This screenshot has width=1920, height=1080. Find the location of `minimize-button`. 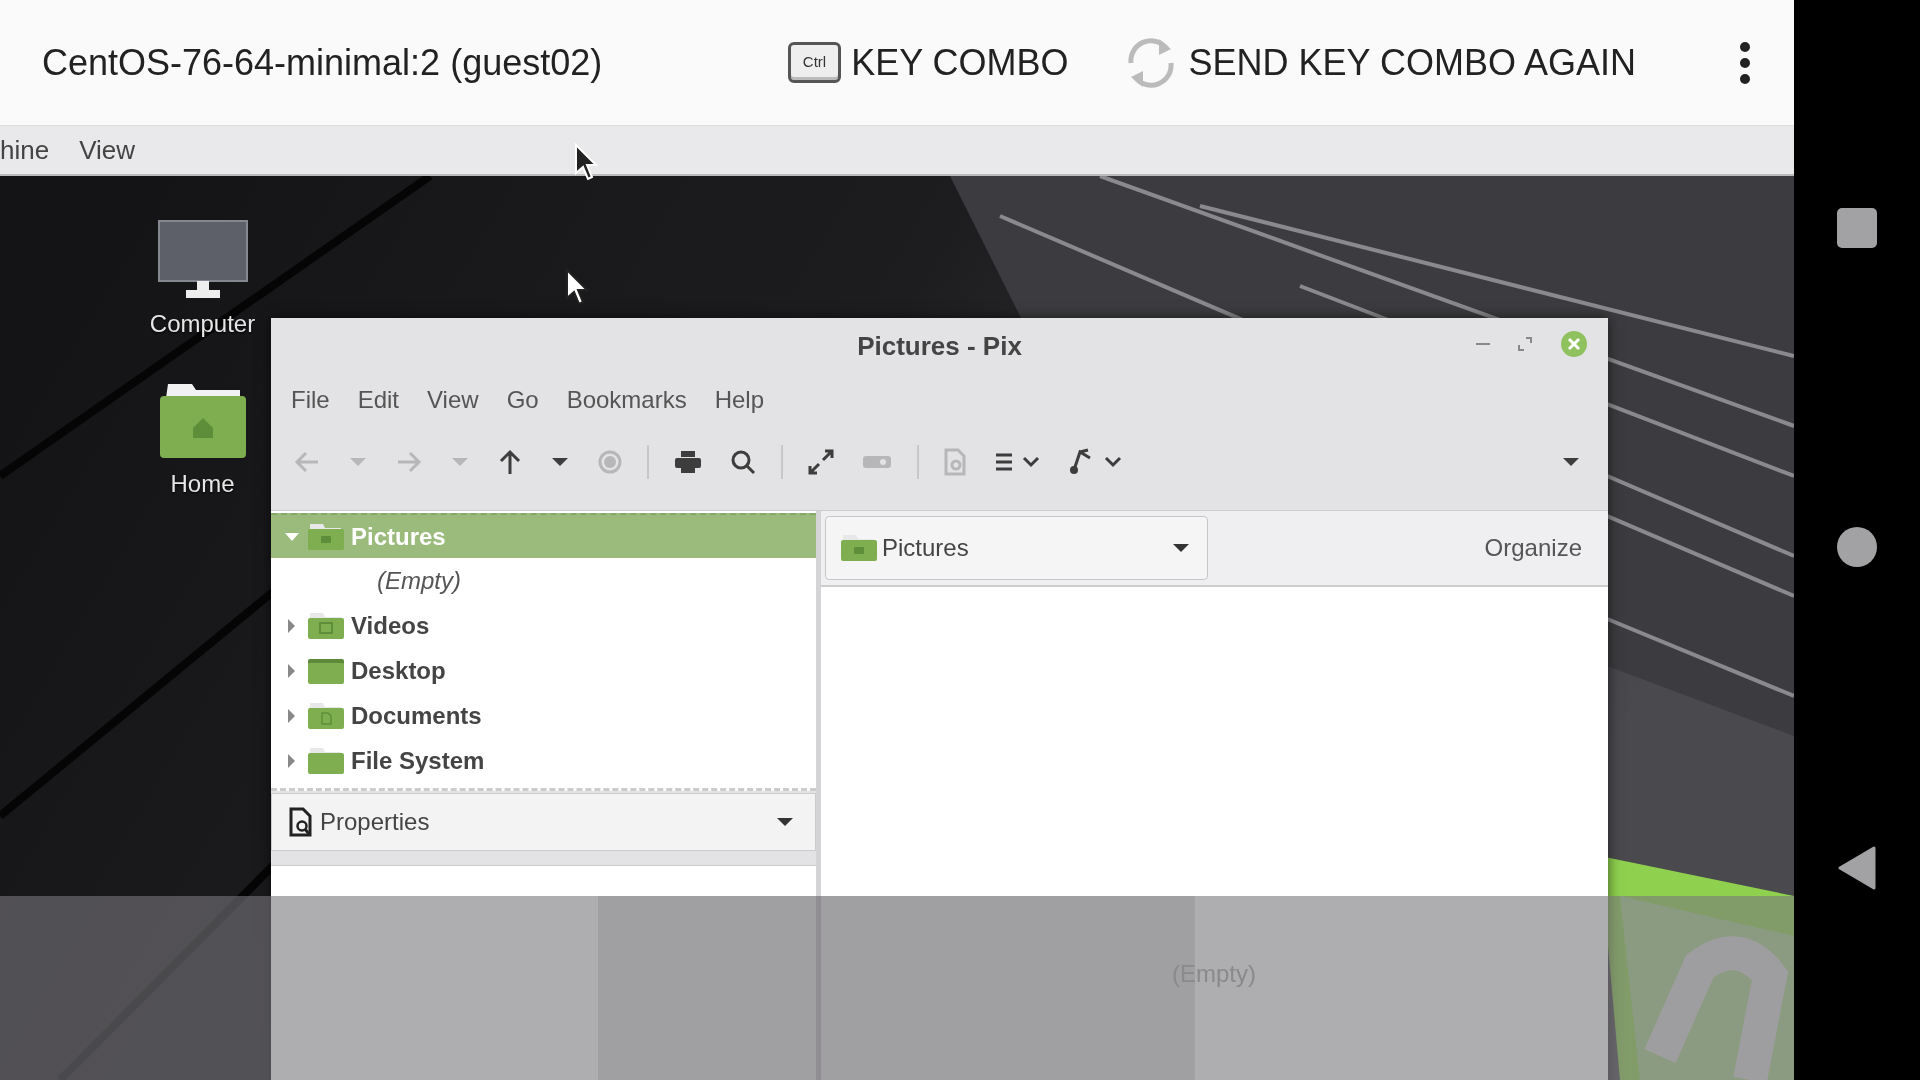

minimize-button is located at coordinates (1483, 344).